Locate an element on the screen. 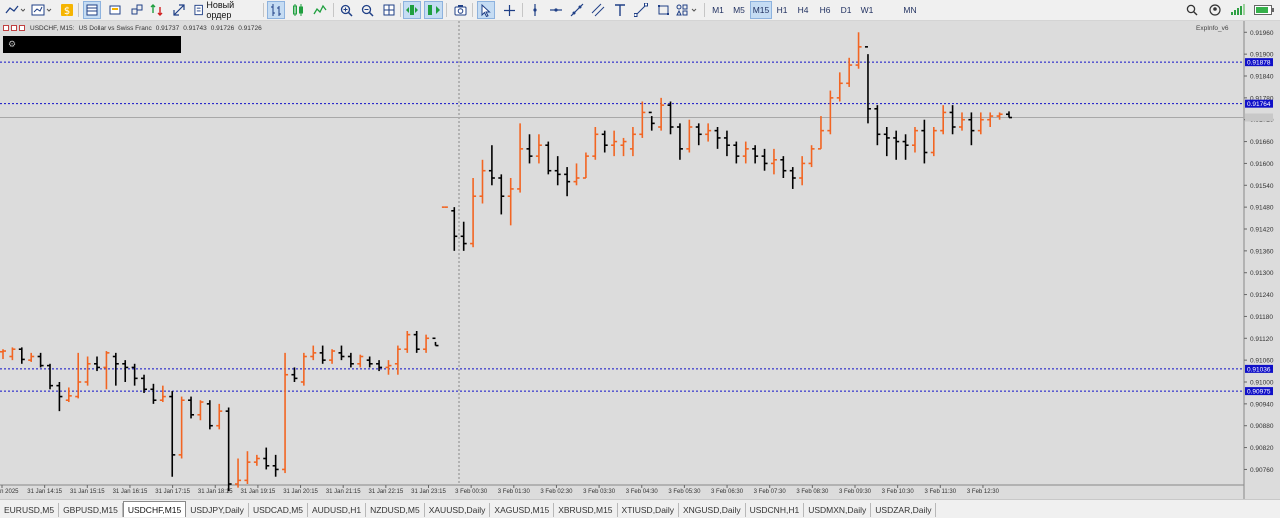  chart-symbol: USDCHF, M15: is located at coordinates (52, 28).